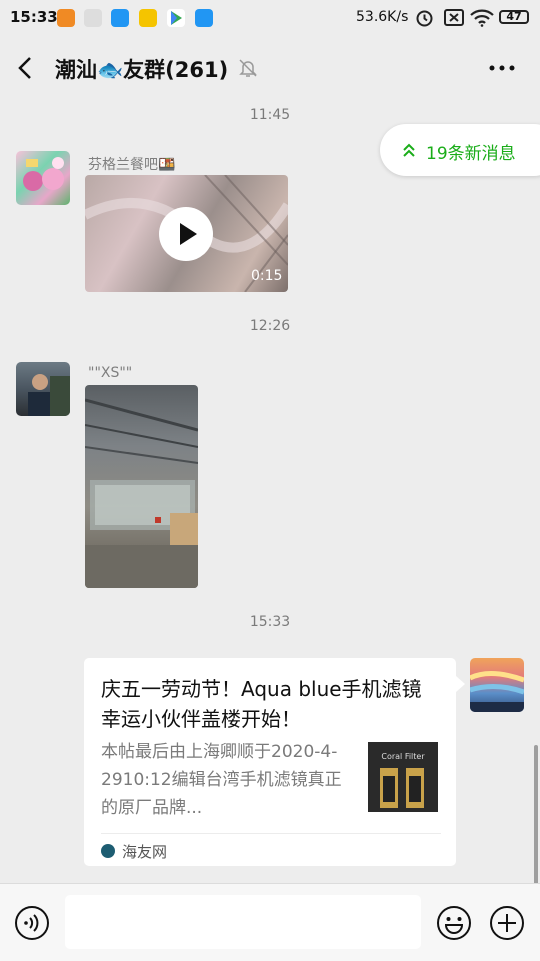  I want to click on voice-icon, so click(32, 923).